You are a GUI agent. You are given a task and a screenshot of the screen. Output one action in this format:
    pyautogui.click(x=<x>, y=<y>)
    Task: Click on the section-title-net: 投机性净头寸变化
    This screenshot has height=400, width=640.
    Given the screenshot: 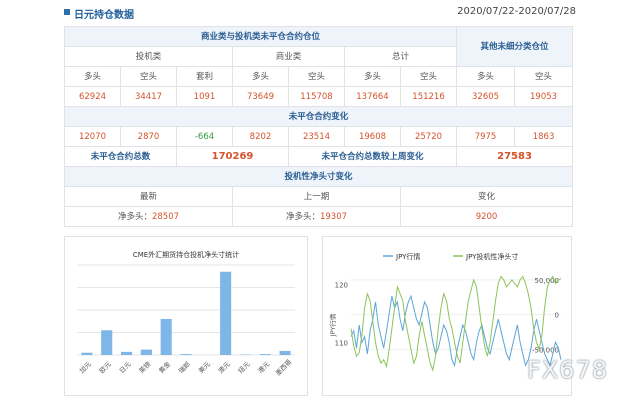 What is the action you would take?
    pyautogui.click(x=318, y=176)
    